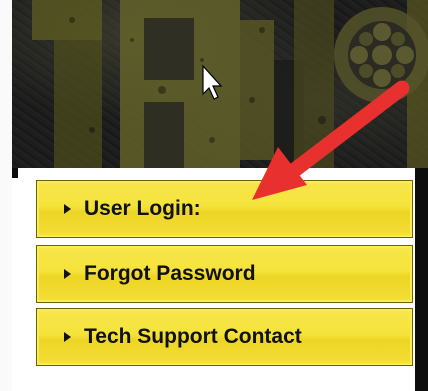 Image resolution: width=428 pixels, height=391 pixels. I want to click on user-login-label: User Login:, so click(142, 208).